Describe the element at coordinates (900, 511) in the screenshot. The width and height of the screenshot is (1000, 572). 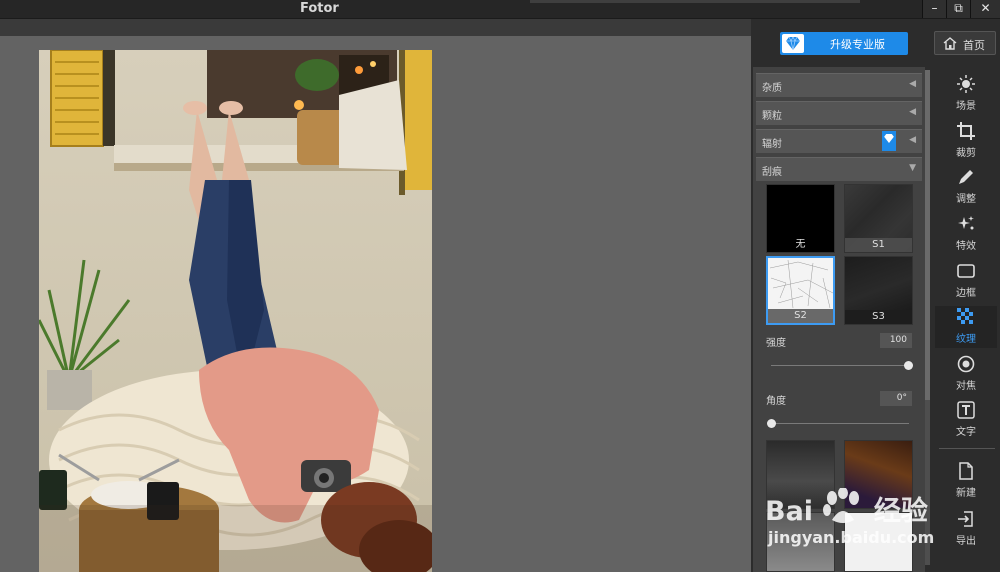
I see `watermark-brand-cn: 经验` at that location.